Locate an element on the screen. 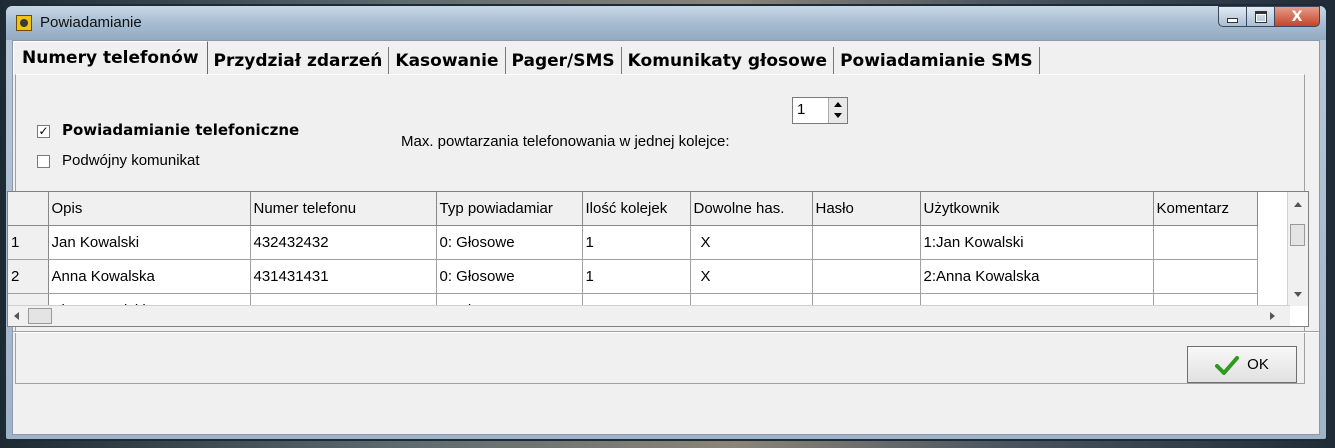  max-repeat-spinner: 1 is located at coordinates (820, 110).